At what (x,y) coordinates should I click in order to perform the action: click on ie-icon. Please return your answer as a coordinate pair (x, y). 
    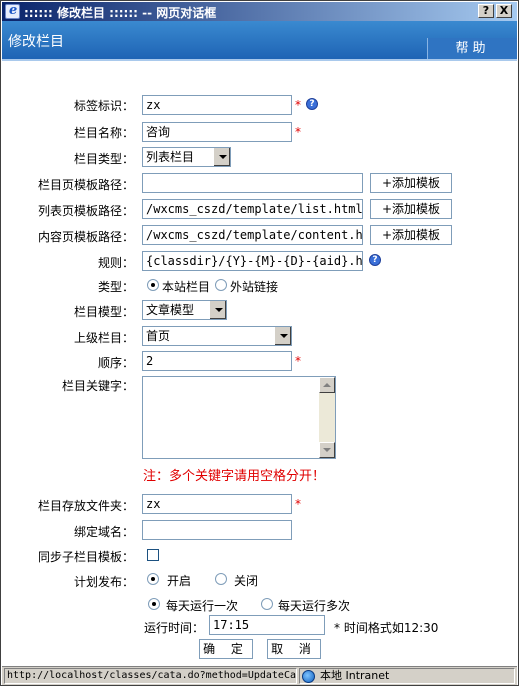
    Looking at the image, I should click on (12, 11).